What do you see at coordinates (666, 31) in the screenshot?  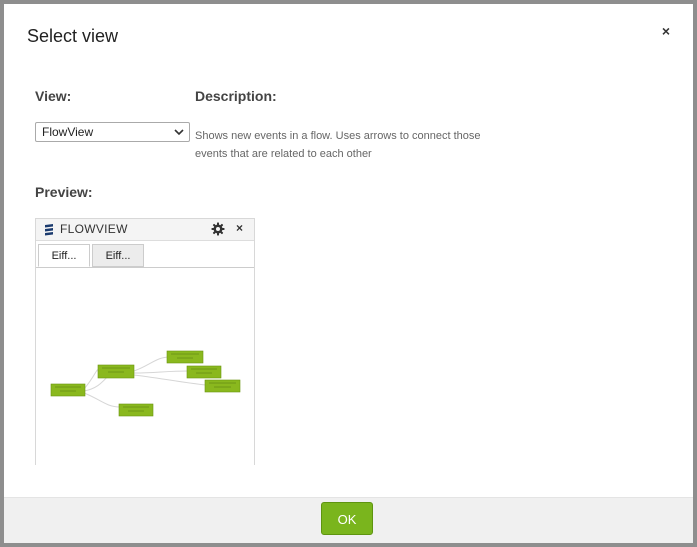 I see `close-icon: ×` at bounding box center [666, 31].